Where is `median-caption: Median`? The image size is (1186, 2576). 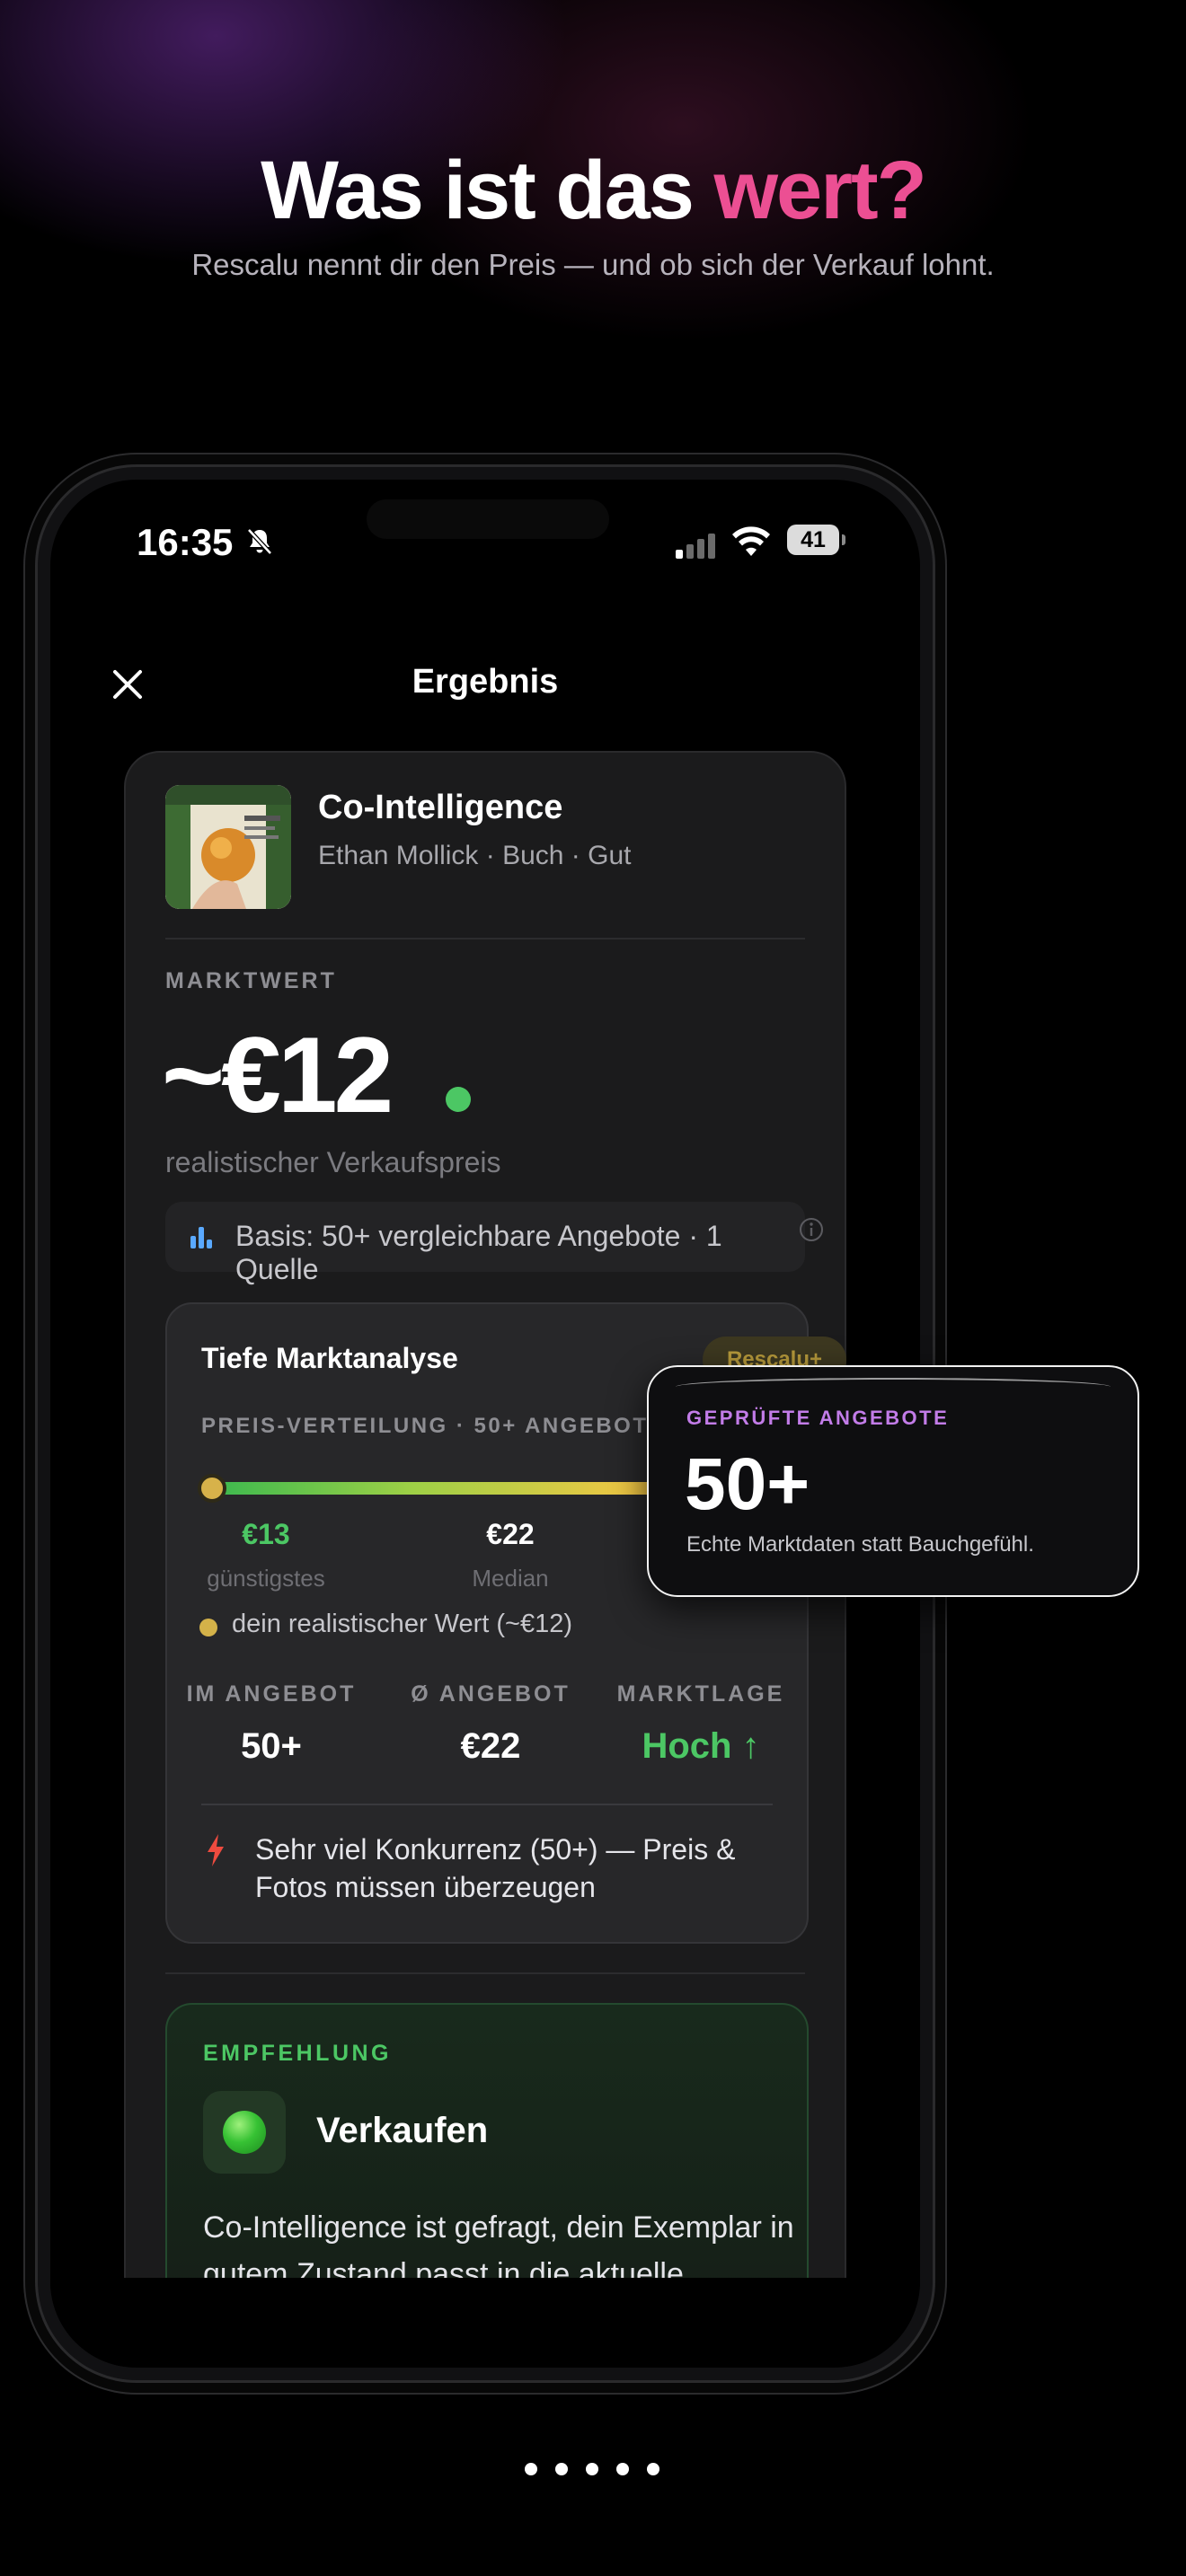
median-caption: Median is located at coordinates (510, 1578).